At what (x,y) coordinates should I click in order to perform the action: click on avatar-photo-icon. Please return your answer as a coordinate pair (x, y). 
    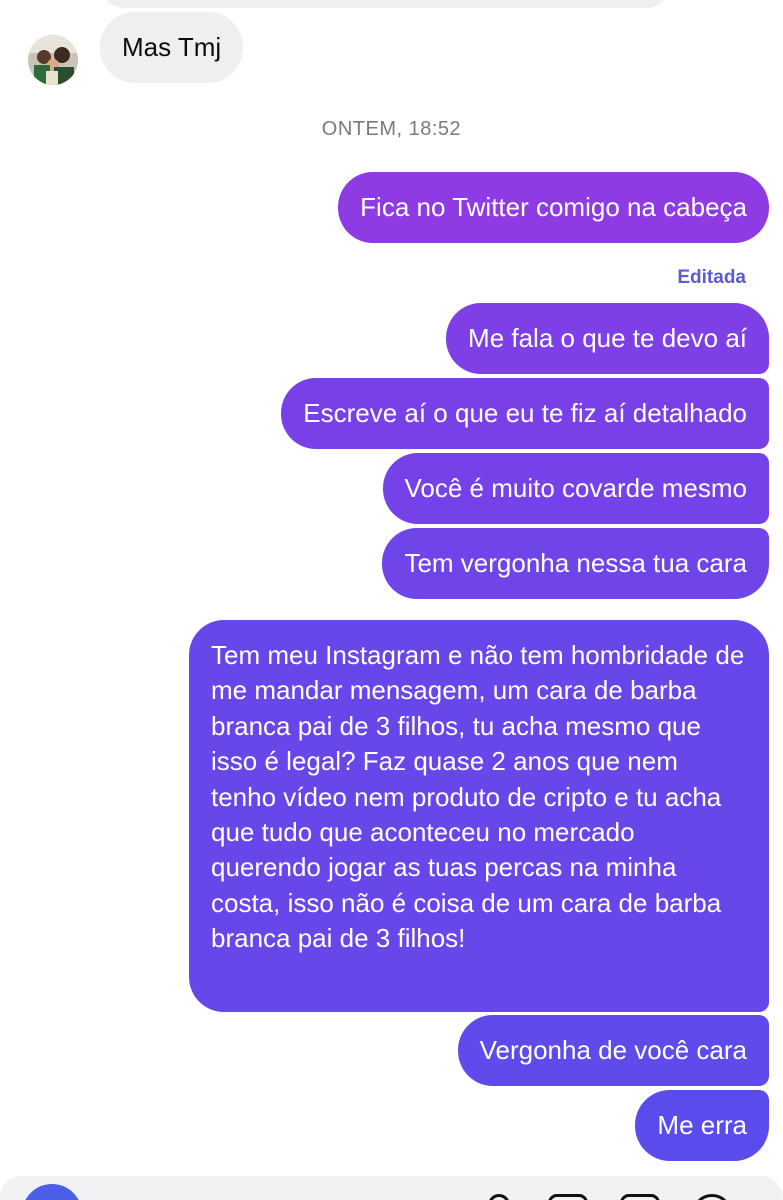
    Looking at the image, I should click on (53, 60).